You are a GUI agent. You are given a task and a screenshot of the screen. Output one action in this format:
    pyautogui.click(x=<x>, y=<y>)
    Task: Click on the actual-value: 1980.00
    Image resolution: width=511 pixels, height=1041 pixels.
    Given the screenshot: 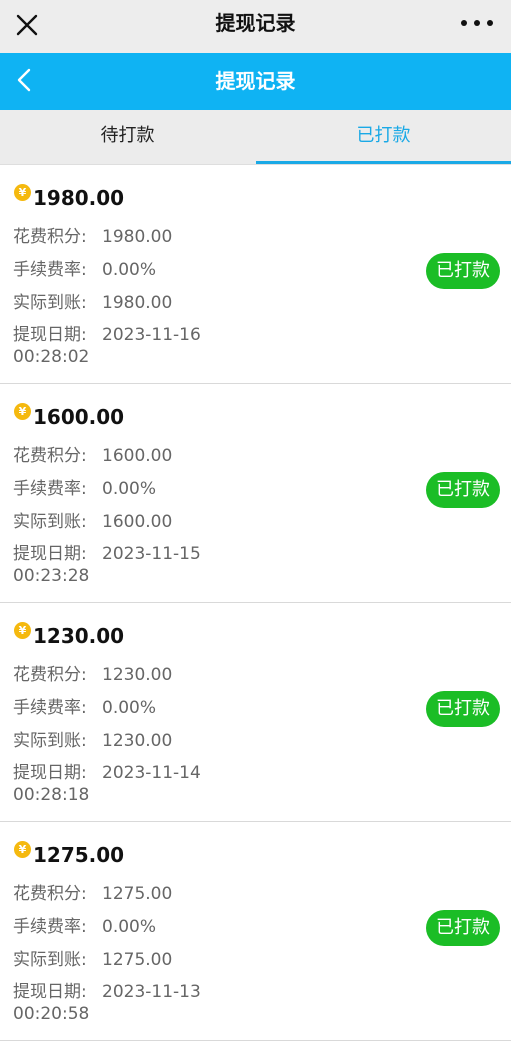 What is the action you would take?
    pyautogui.click(x=137, y=303)
    